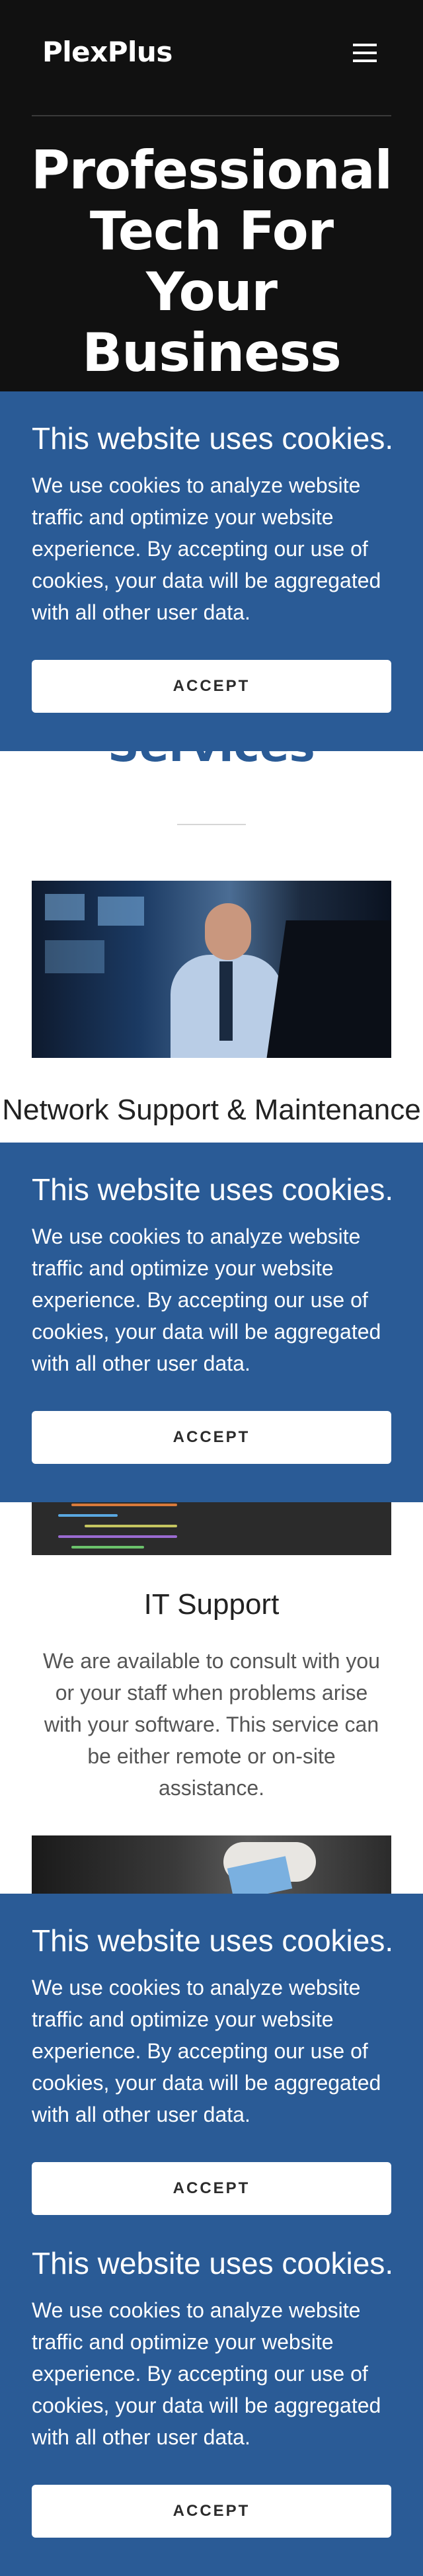 Image resolution: width=423 pixels, height=2576 pixels. What do you see at coordinates (211, 1110) in the screenshot?
I see `service-title-network: Network Support & Maintenance` at bounding box center [211, 1110].